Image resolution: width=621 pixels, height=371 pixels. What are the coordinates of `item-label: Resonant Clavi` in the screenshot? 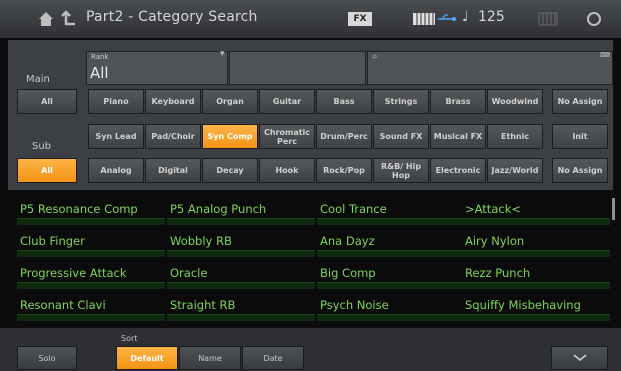 It's located at (63, 305).